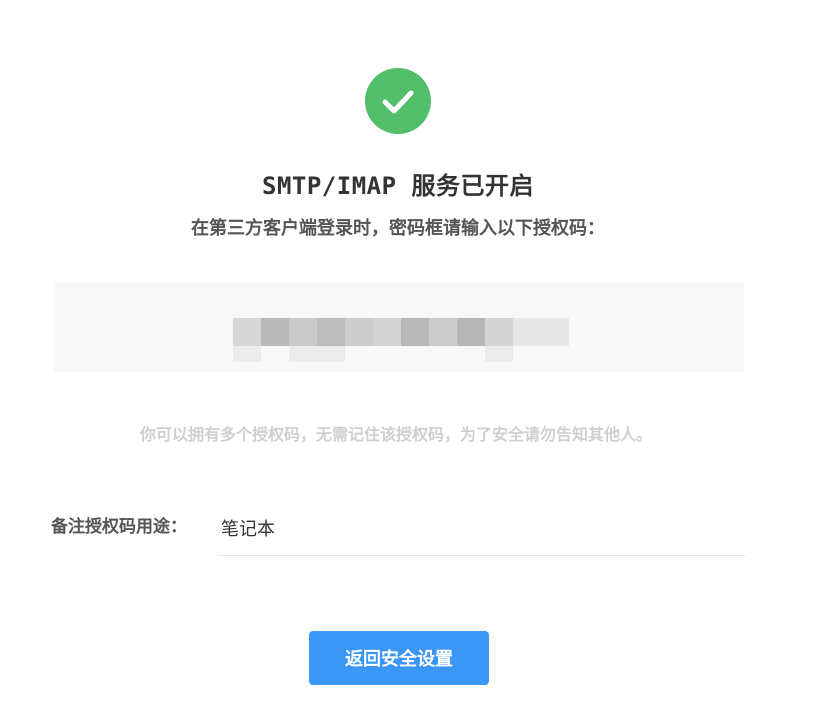 The height and width of the screenshot is (706, 823). I want to click on note-input, so click(481, 528).